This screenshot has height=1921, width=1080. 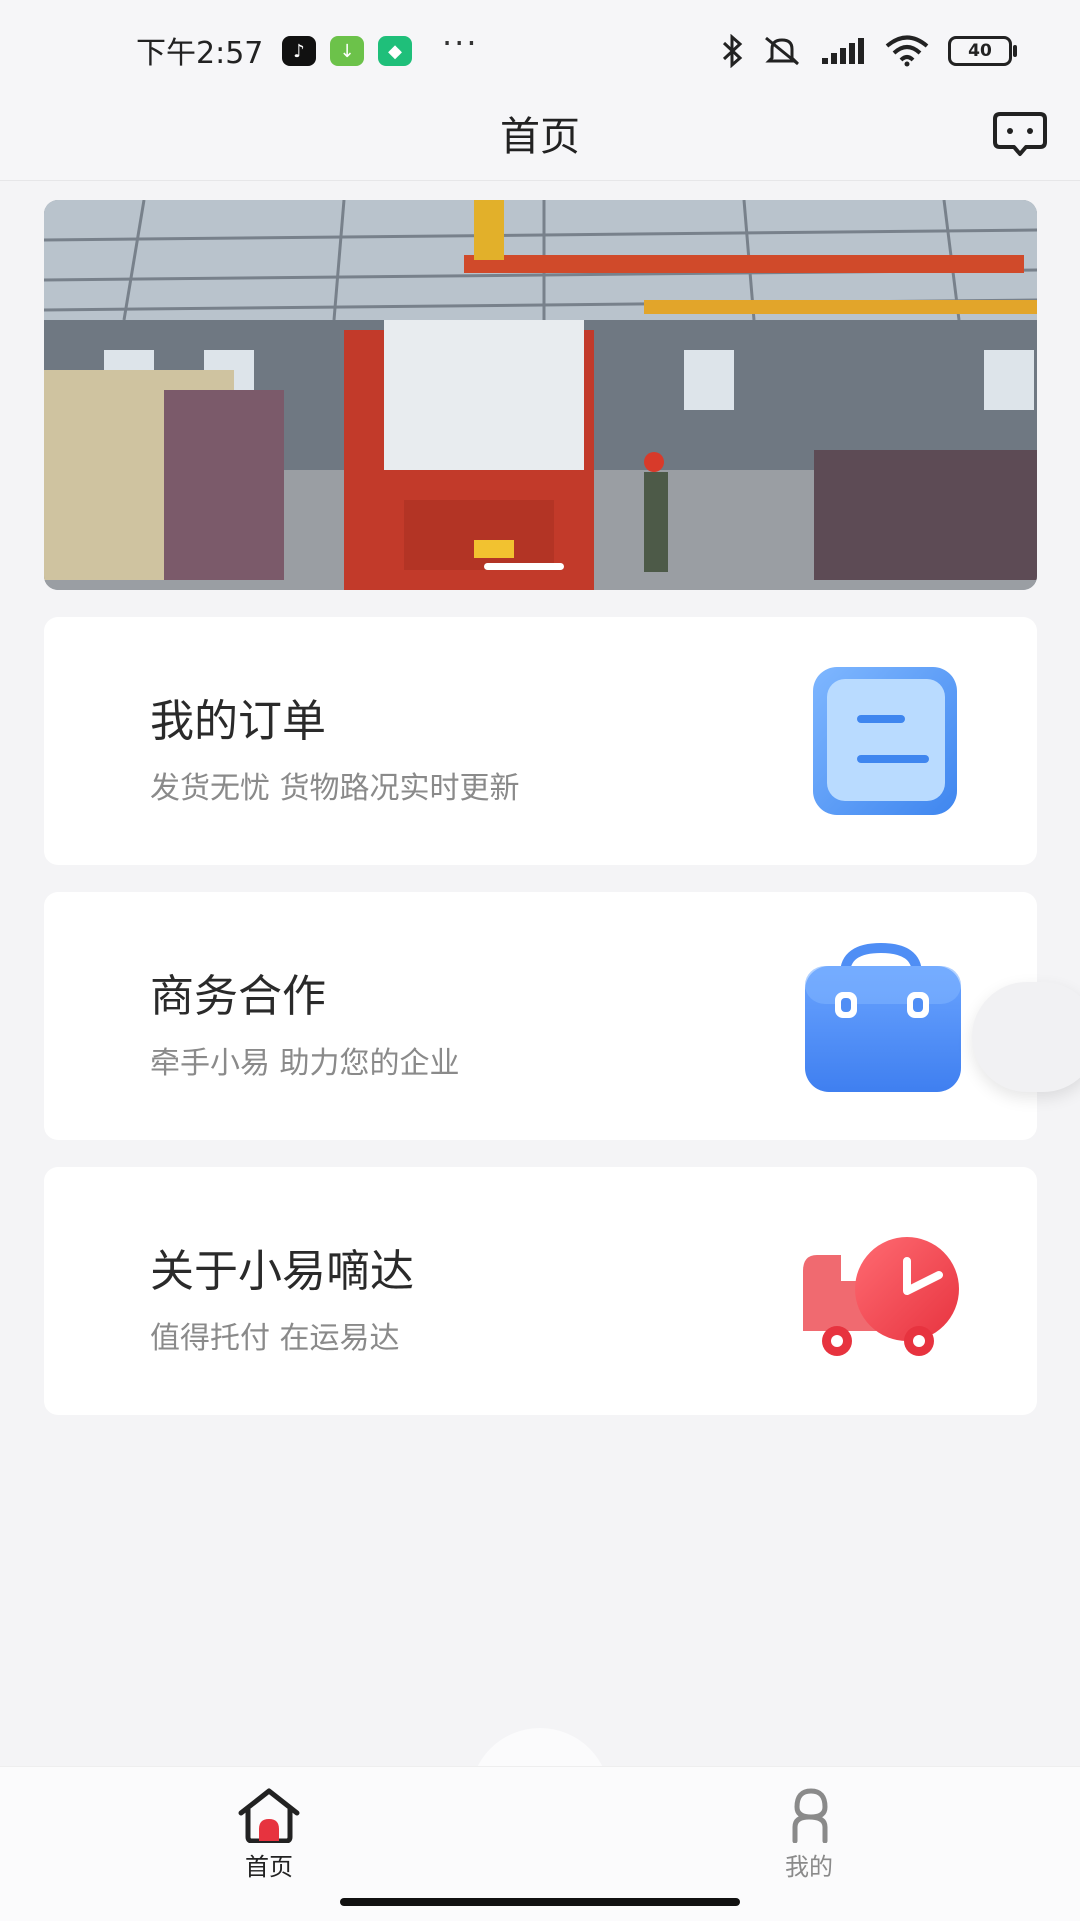 What do you see at coordinates (540, 1016) in the screenshot?
I see `card-business-cooperation: 商务合作 牵手小易 助力您的企业` at bounding box center [540, 1016].